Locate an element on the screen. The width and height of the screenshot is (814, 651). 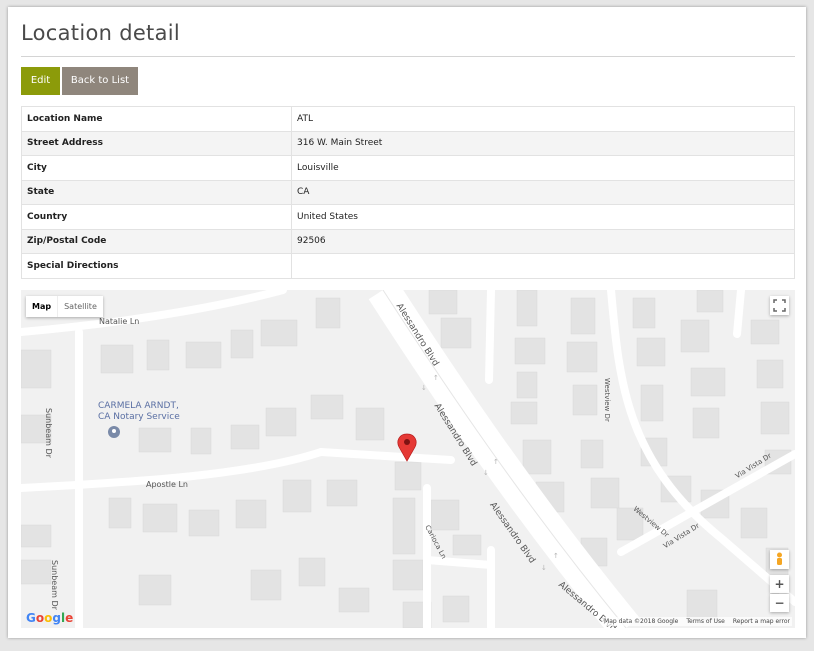
field-label: Location Name is located at coordinates (156, 119).